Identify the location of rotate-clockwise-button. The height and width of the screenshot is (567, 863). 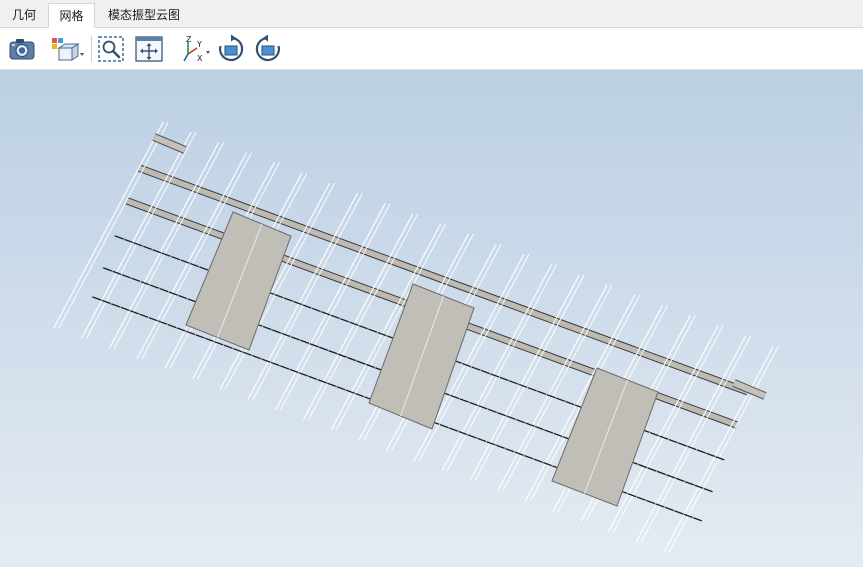
(231, 49).